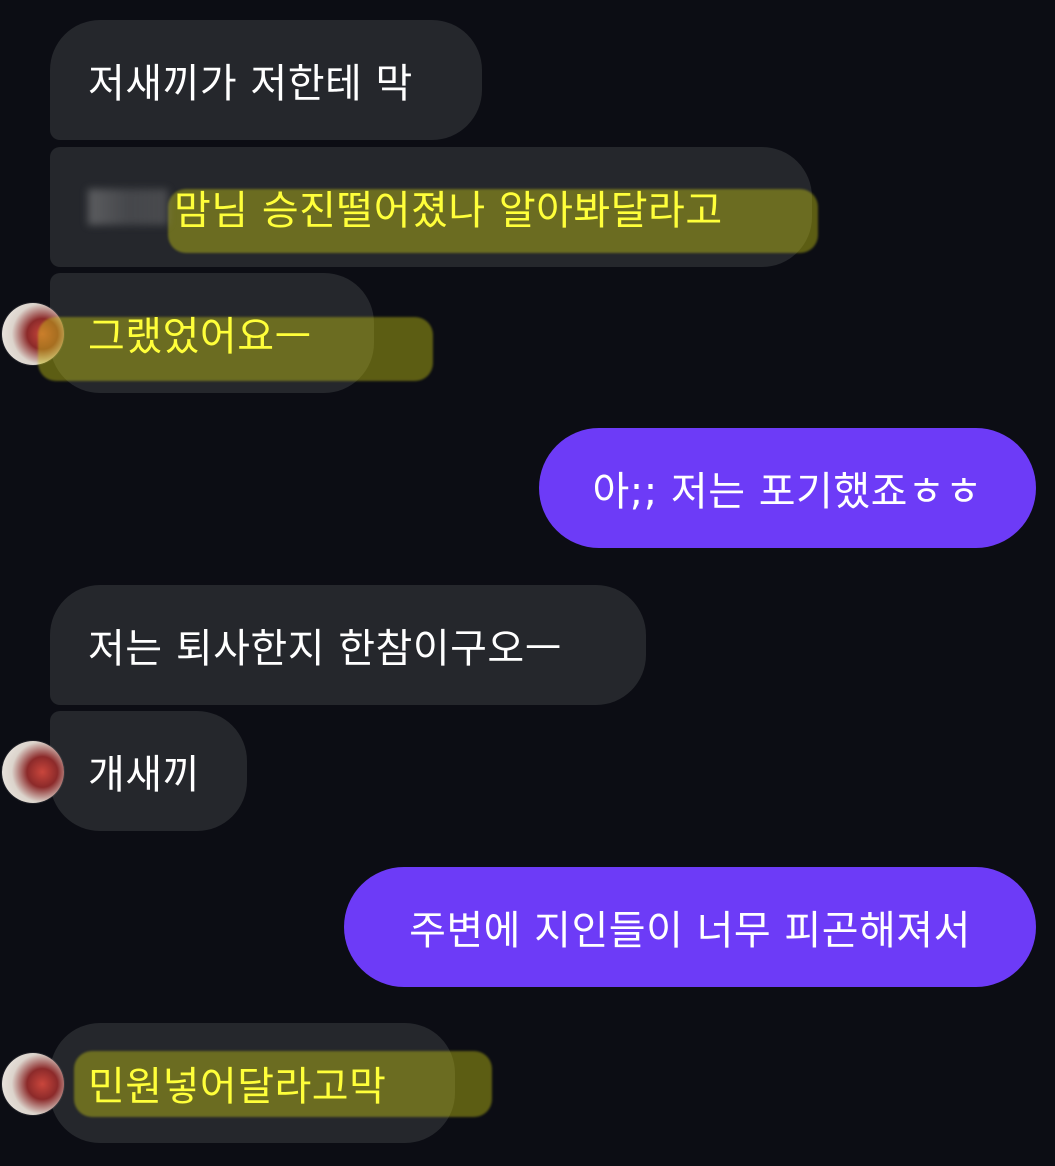 The image size is (1055, 1166). Describe the element at coordinates (787, 492) in the screenshot. I see `message-text: 아;; 저는 포기했죠ㅎㅎ` at that location.